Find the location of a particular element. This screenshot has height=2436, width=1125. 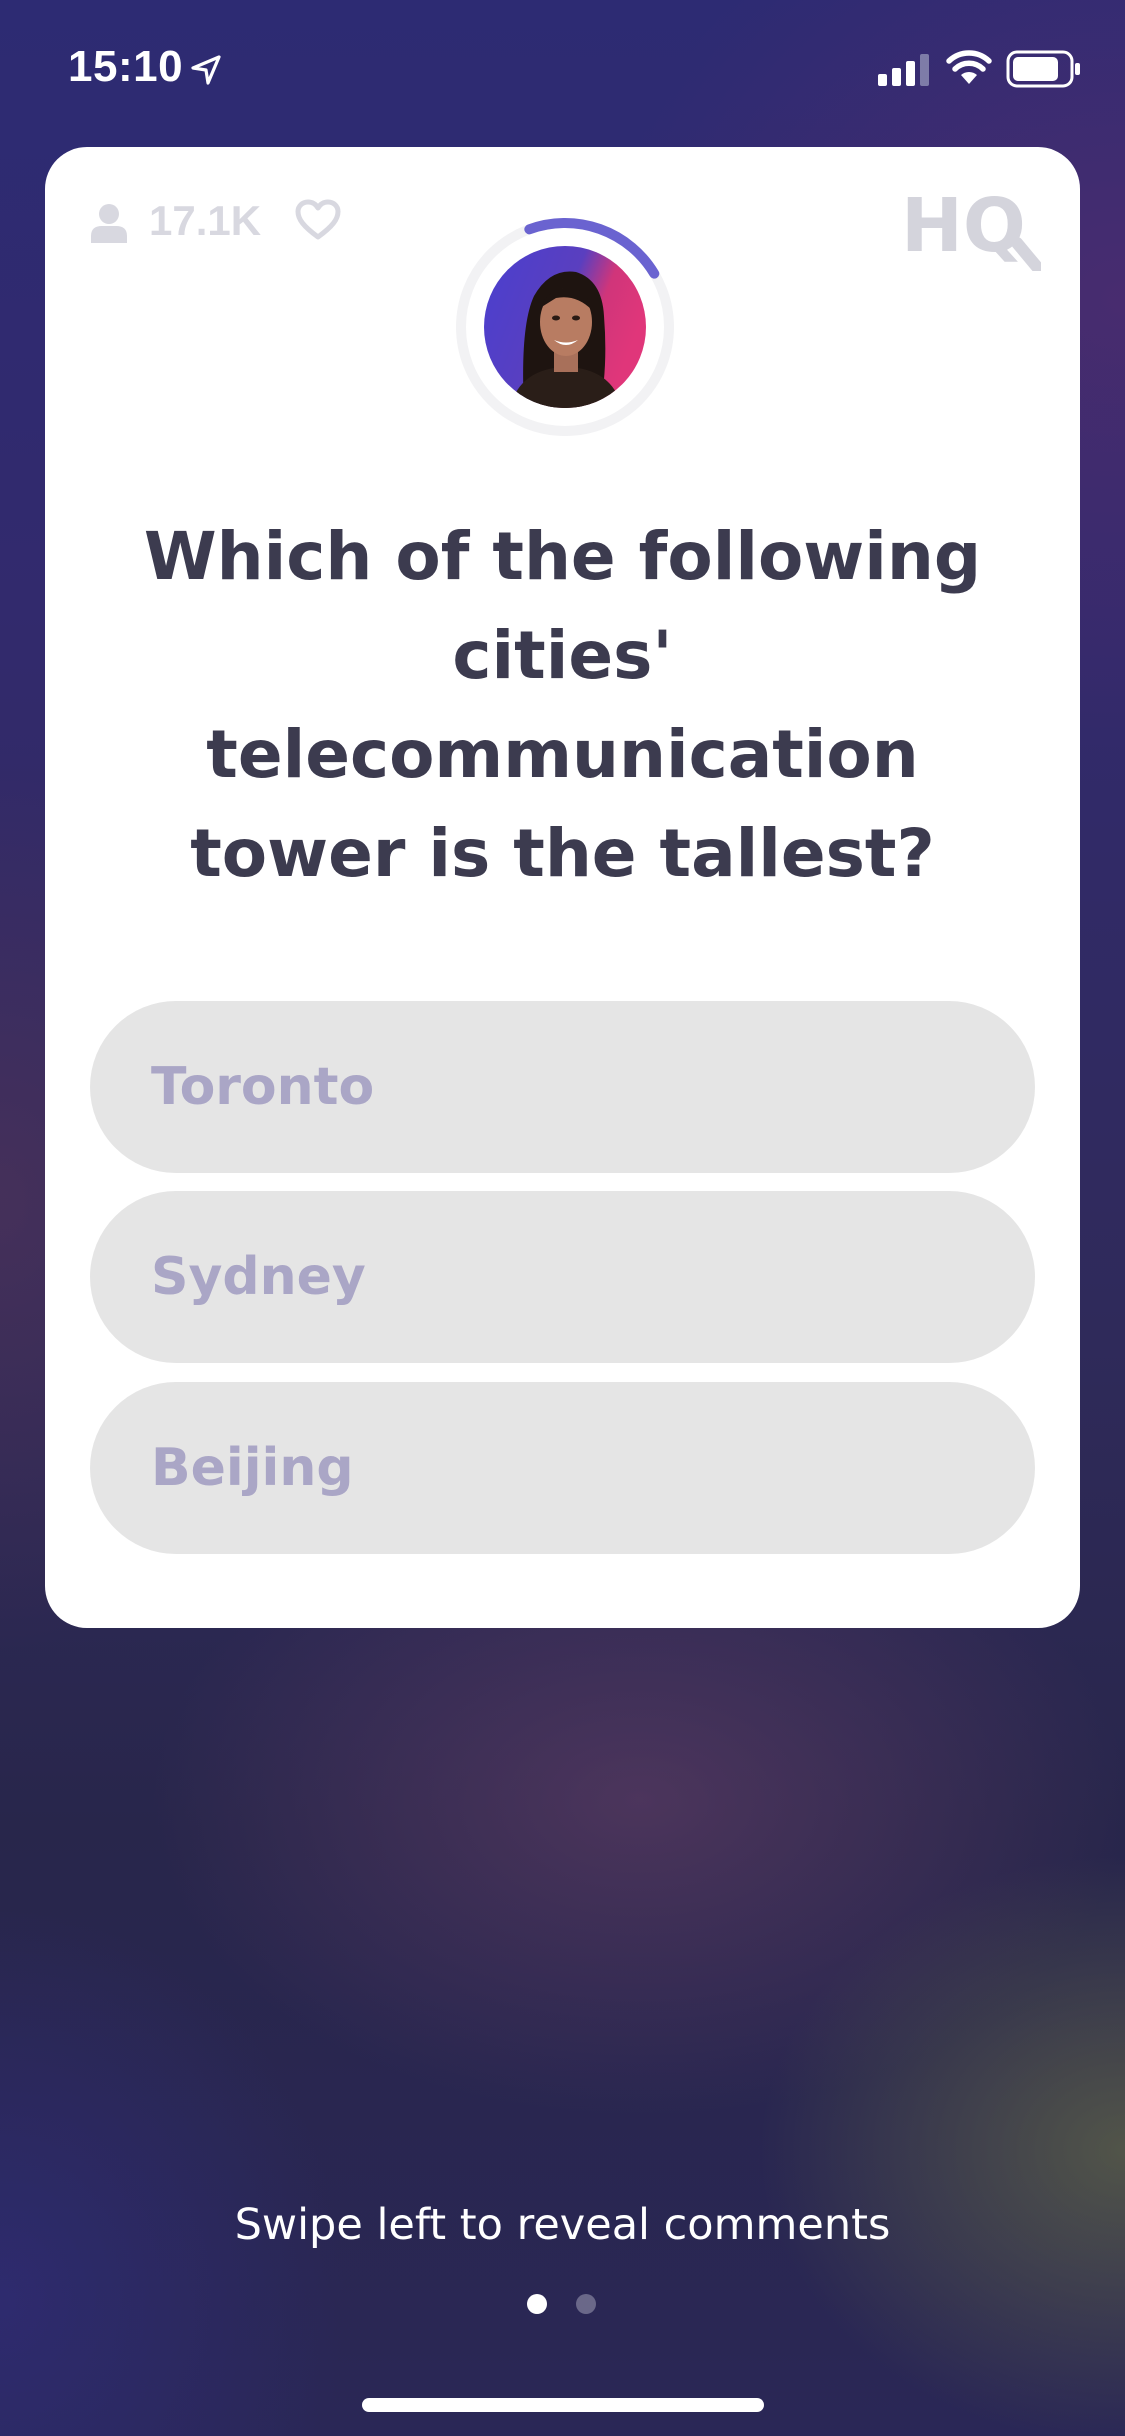

host-portrait is located at coordinates (565, 327).